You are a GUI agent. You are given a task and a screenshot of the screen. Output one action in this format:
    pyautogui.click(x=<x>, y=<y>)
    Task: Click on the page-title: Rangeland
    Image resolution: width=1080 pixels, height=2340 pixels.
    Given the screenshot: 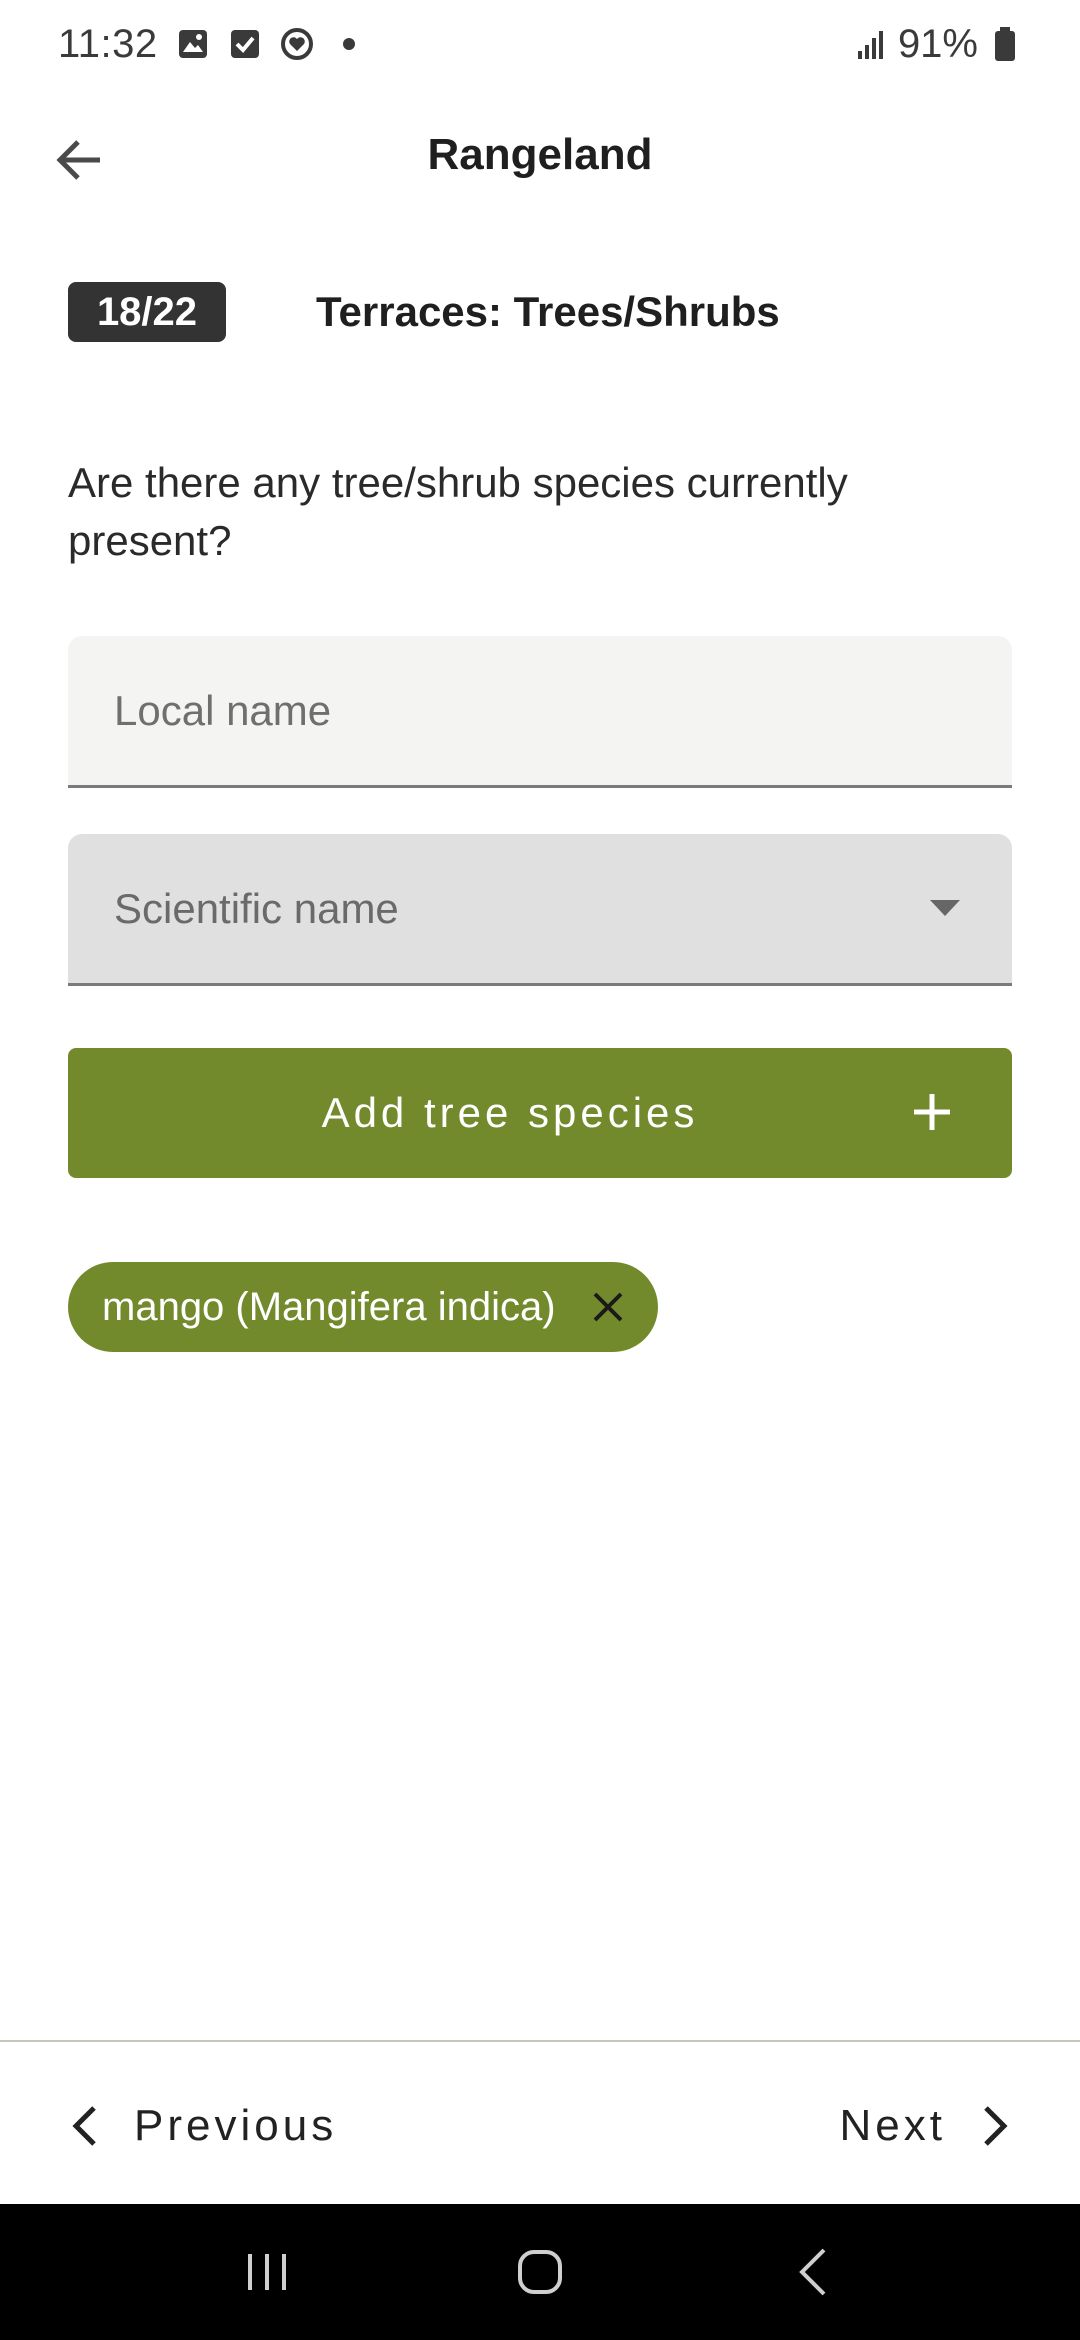 What is the action you would take?
    pyautogui.click(x=540, y=154)
    